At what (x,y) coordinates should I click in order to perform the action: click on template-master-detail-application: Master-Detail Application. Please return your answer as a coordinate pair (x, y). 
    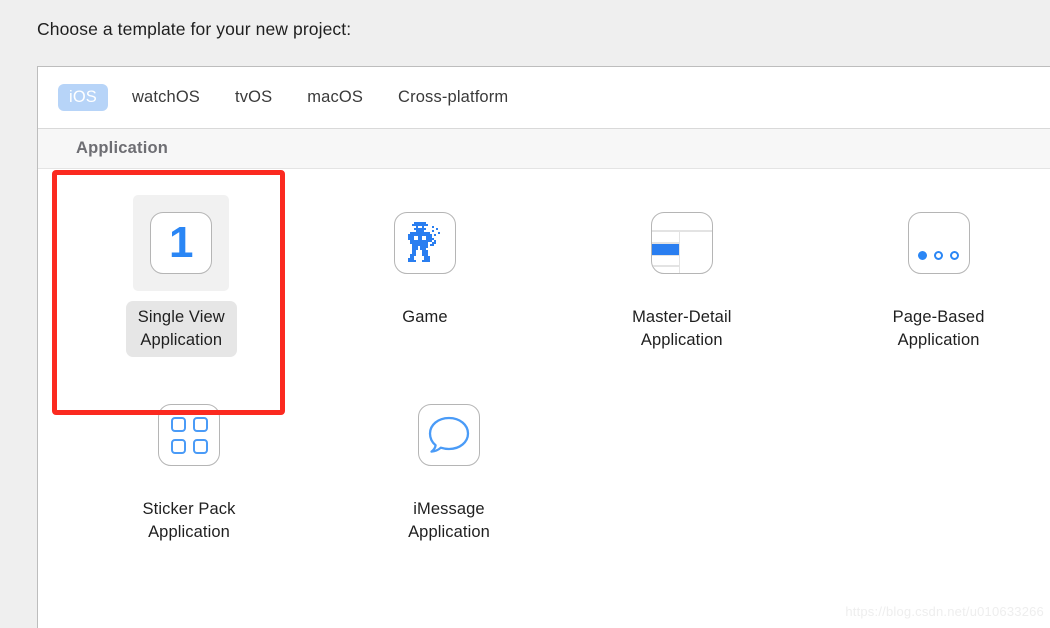
    Looking at the image, I should click on (681, 272).